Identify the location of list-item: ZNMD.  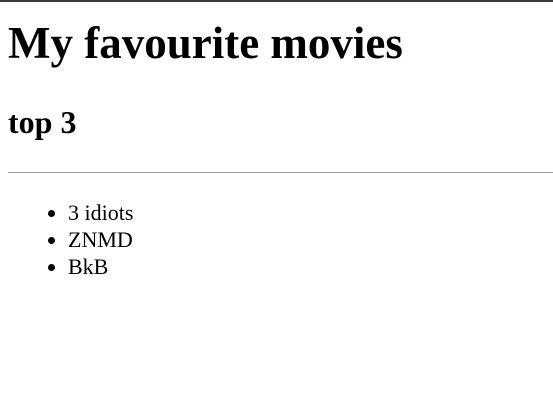
(310, 239).